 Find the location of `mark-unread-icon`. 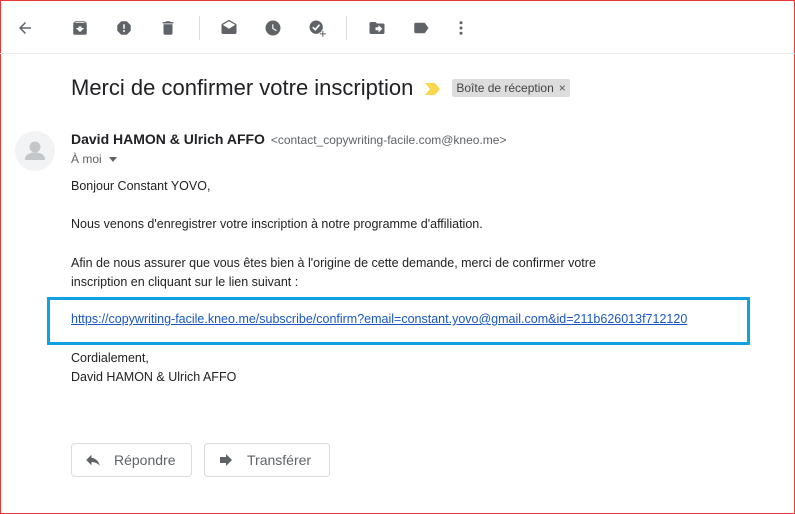

mark-unread-icon is located at coordinates (229, 28).